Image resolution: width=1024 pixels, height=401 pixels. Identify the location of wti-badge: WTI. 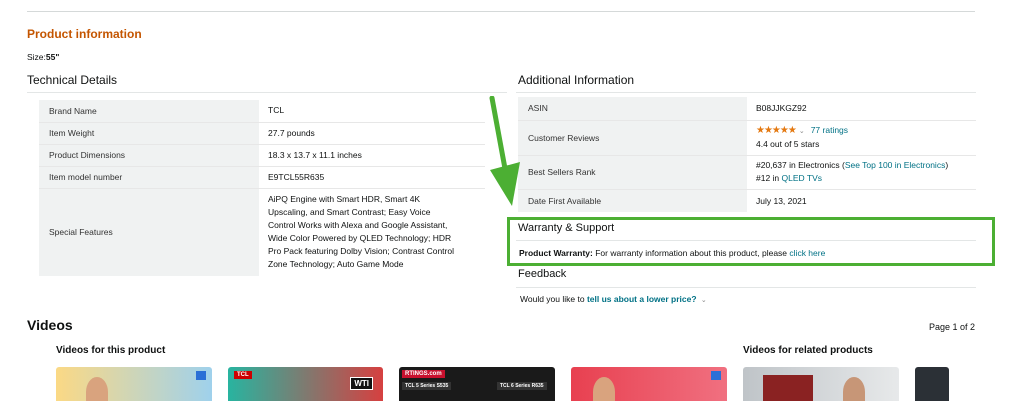
(361, 383).